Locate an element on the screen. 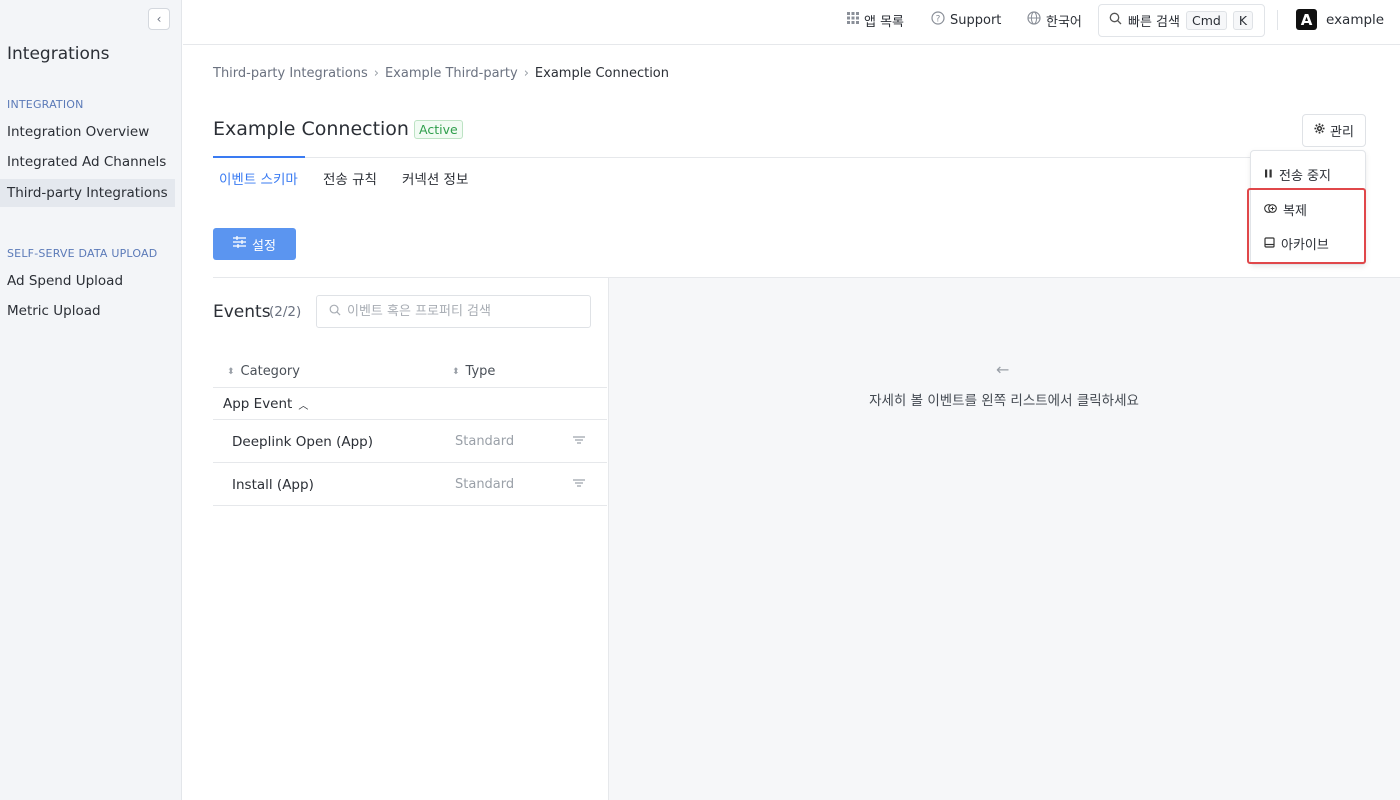 The width and height of the screenshot is (1400, 800). language-selector: 한국어 is located at coordinates (1054, 20).